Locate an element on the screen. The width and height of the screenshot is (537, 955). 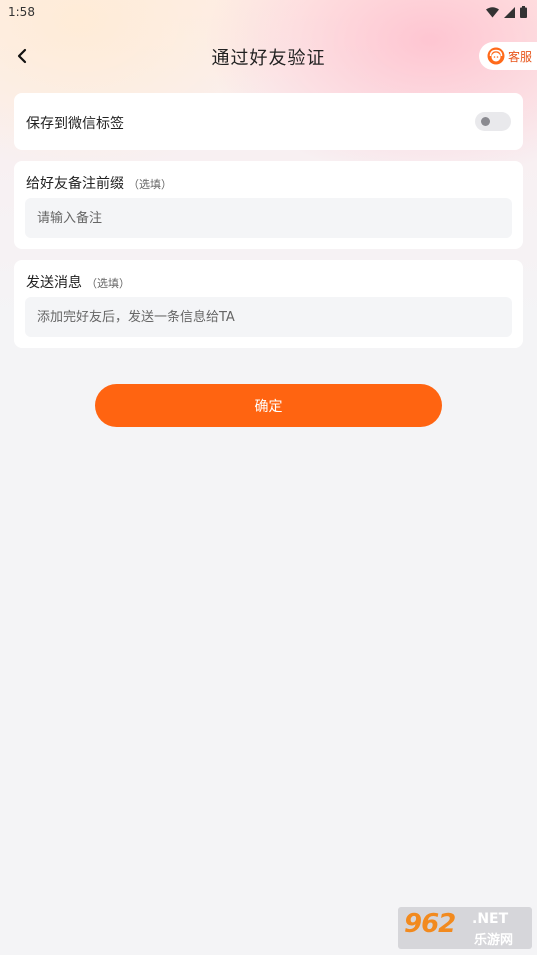
message-card: 发送消息 （选填） is located at coordinates (268, 304).